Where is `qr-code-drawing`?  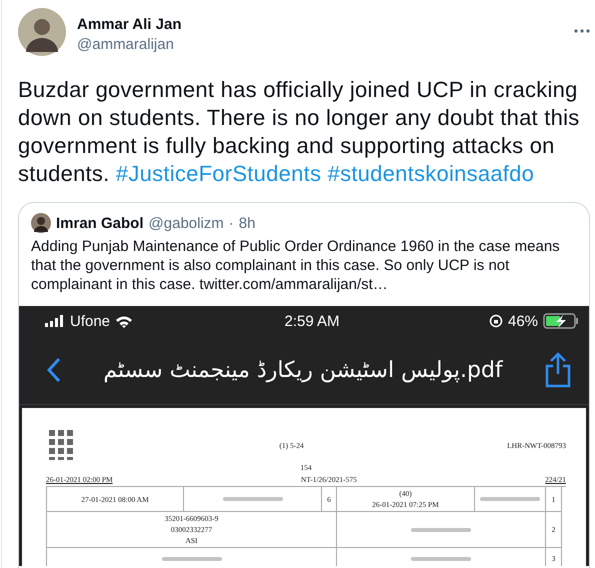 qr-code-drawing is located at coordinates (61, 445).